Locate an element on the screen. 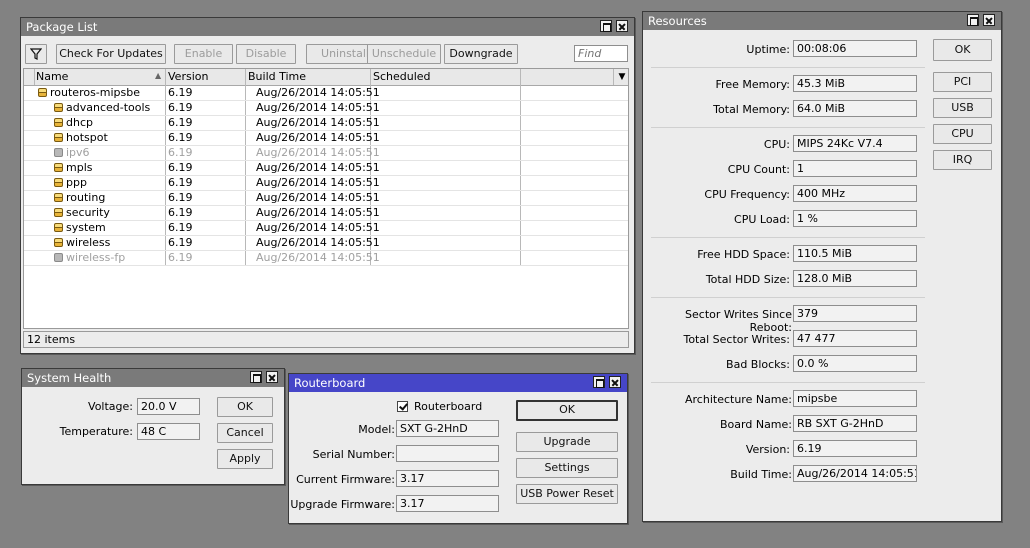 This screenshot has width=1030, height=548. sector-writes-label: Sector Writes Since Reboot: is located at coordinates (738, 321).